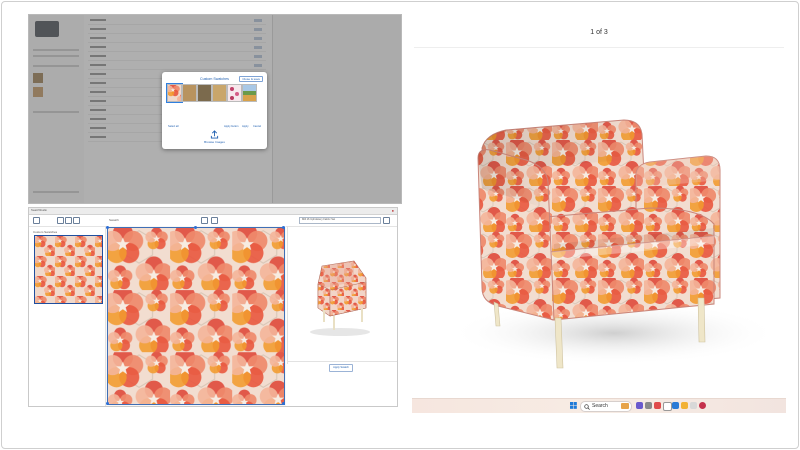 Image resolution: width=800 pixels, height=450 pixels. I want to click on divider, so click(342, 361).